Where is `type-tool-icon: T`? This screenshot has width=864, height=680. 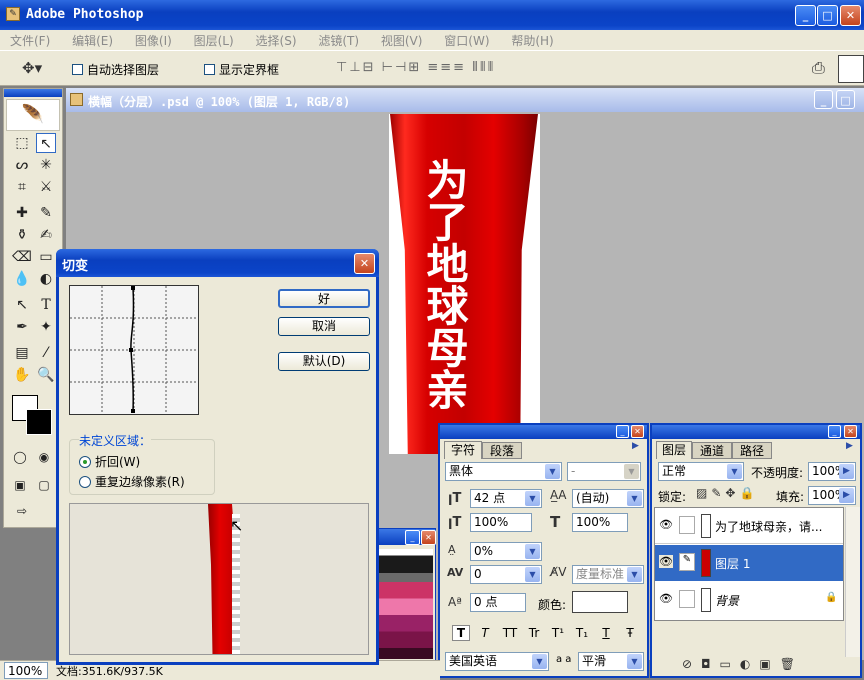 type-tool-icon: T is located at coordinates (46, 305).